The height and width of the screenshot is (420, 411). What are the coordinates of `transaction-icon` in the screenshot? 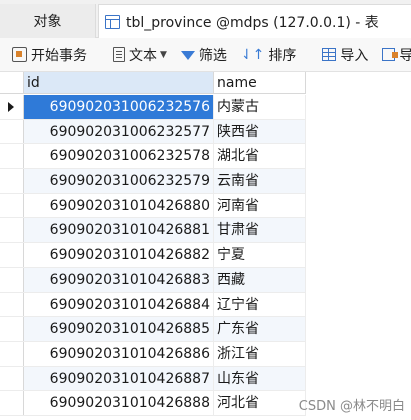 It's located at (19, 54).